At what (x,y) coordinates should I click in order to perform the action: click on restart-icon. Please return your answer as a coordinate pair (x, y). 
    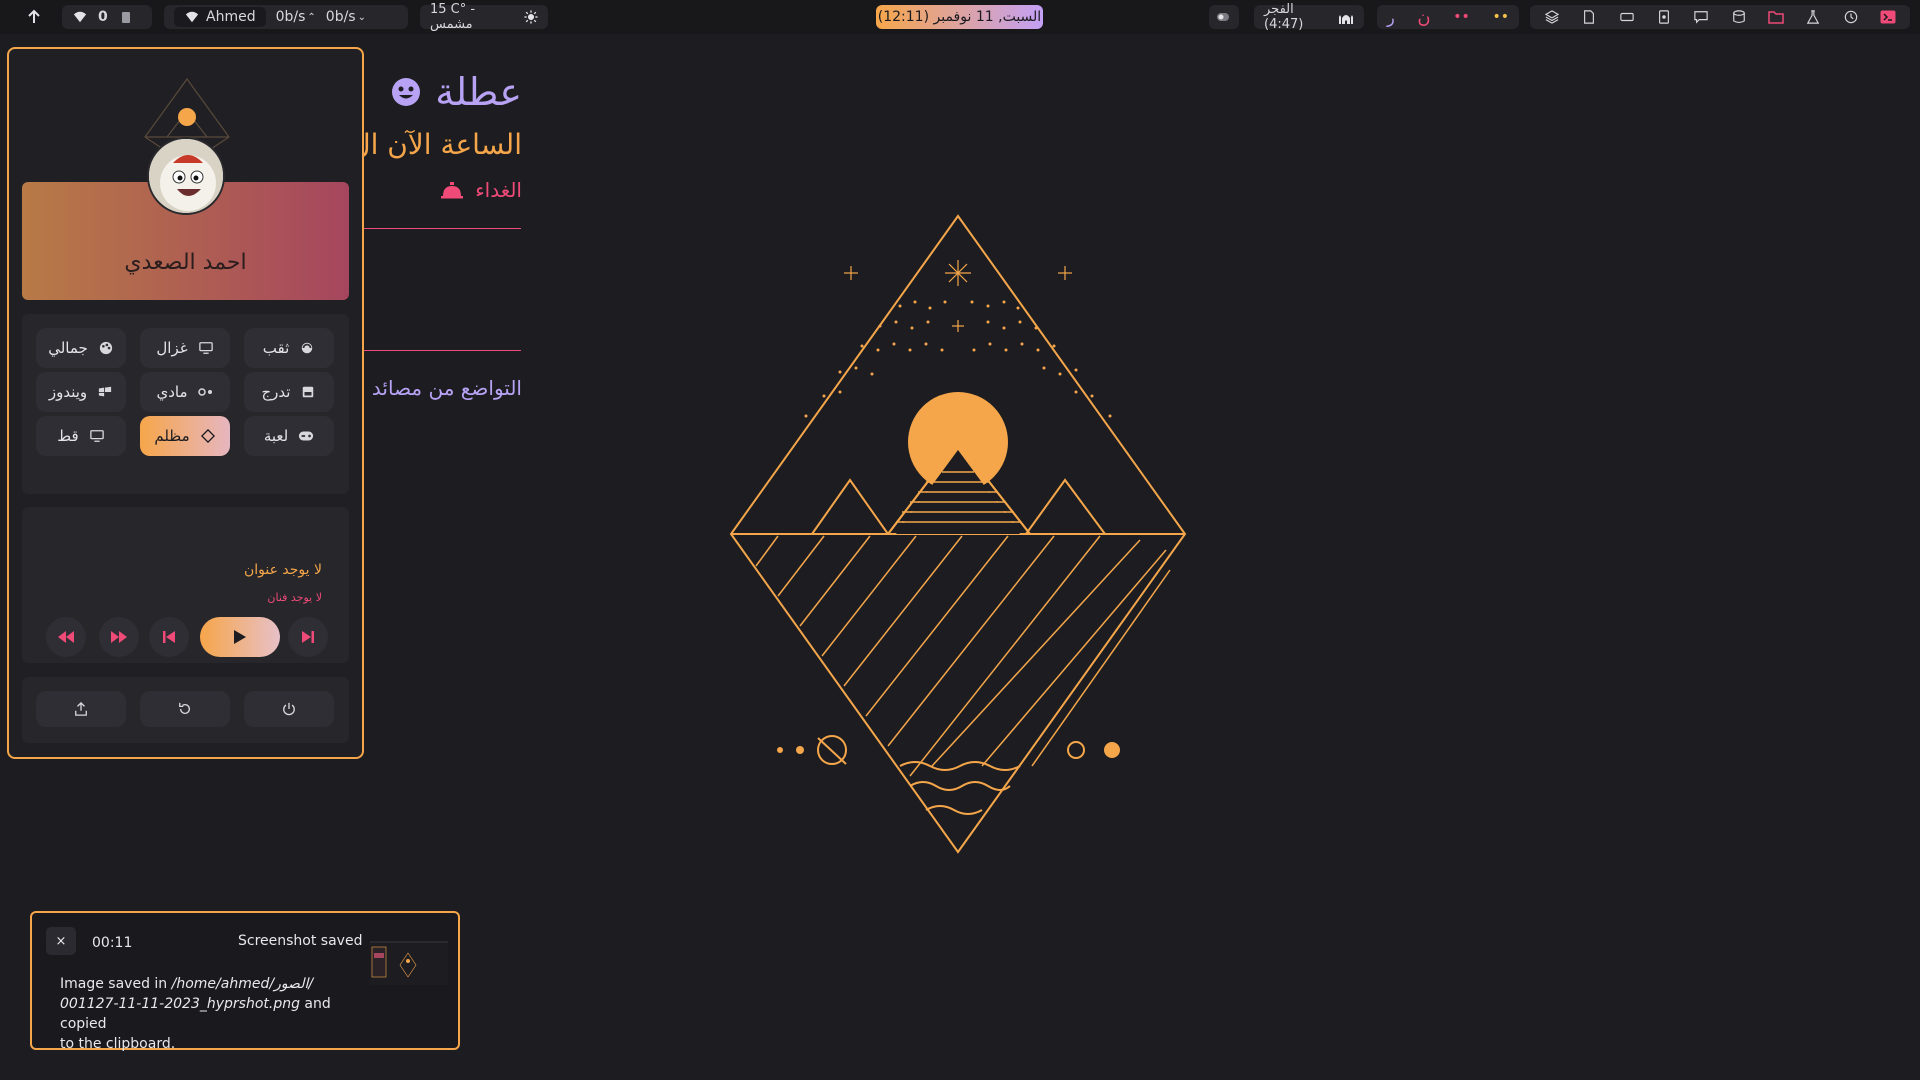
    Looking at the image, I should click on (185, 709).